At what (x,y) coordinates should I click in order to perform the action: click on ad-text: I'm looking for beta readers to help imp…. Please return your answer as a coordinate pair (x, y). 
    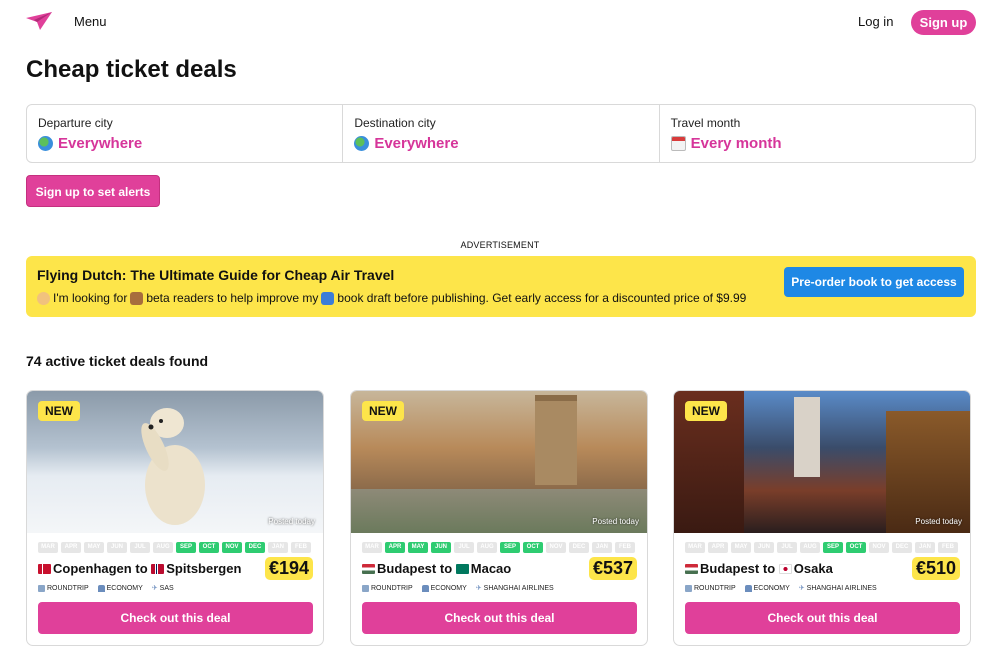
    Looking at the image, I should click on (391, 298).